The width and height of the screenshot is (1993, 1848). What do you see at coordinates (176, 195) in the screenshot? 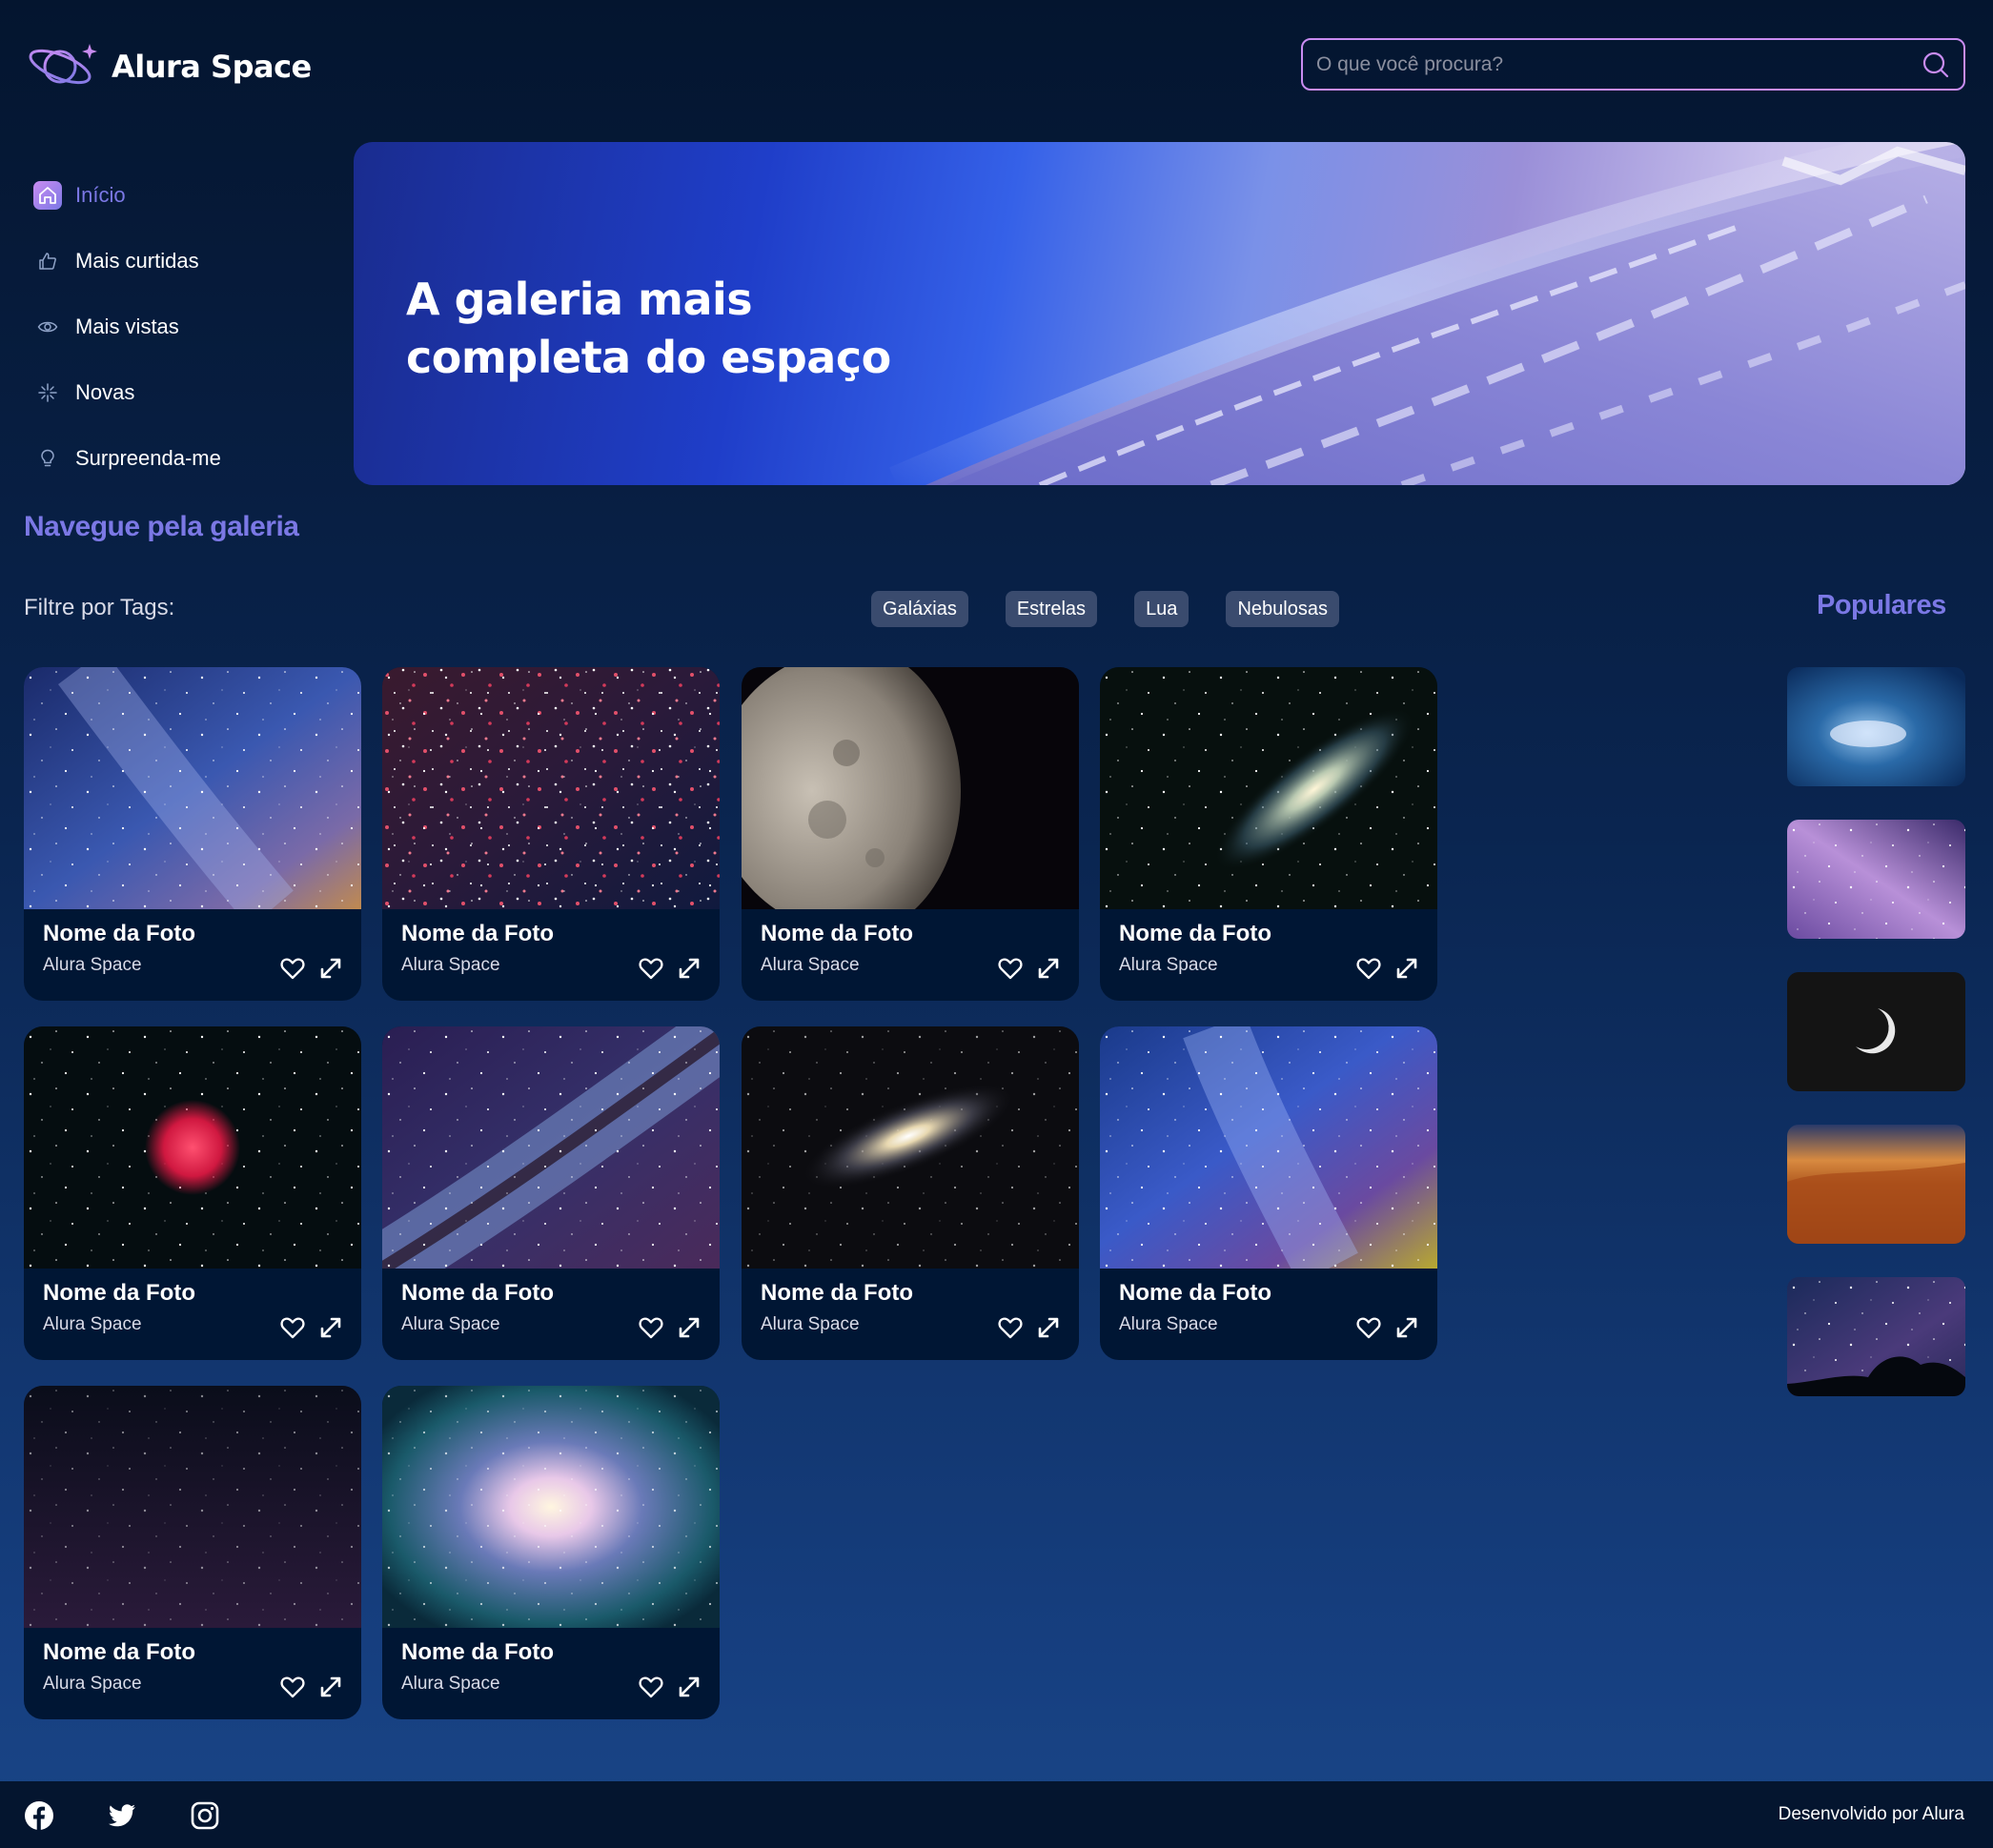
I see `sidebar-item-inicio: Início` at bounding box center [176, 195].